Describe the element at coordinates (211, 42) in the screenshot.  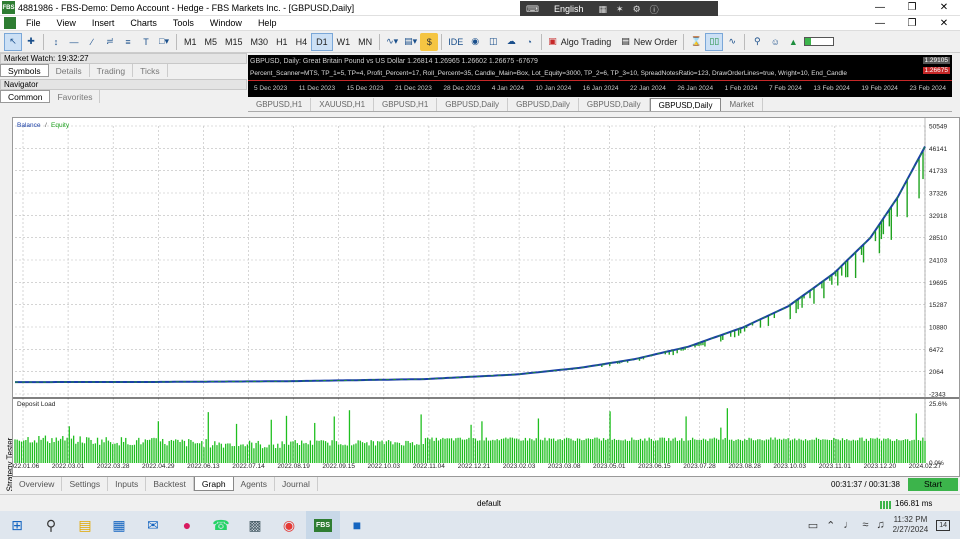
I see `timeframe-m5: M5` at that location.